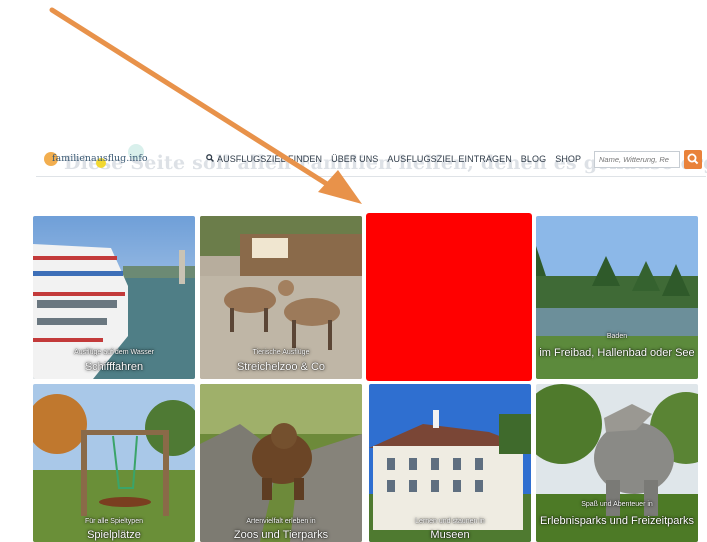 This screenshot has height=542, width=707. Describe the element at coordinates (281, 352) in the screenshot. I see `tile-subtitle: Tierische Ausflüge` at that location.